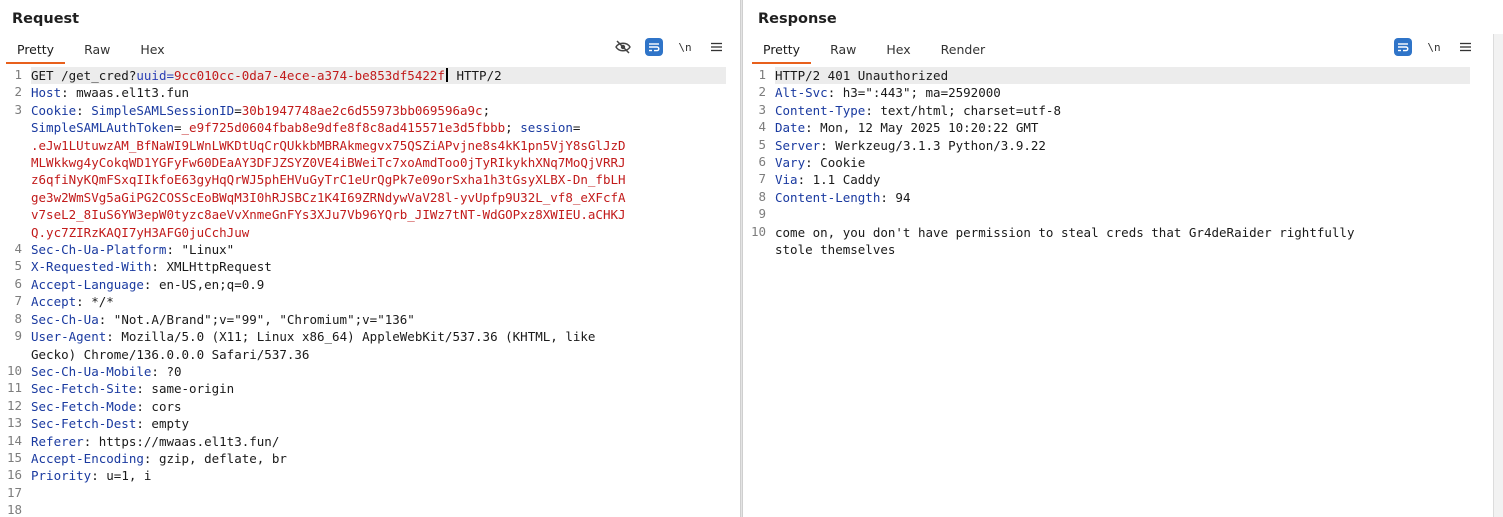 Image resolution: width=1503 pixels, height=517 pixels. Describe the element at coordinates (42, 75) in the screenshot. I see `http-method: GET` at that location.